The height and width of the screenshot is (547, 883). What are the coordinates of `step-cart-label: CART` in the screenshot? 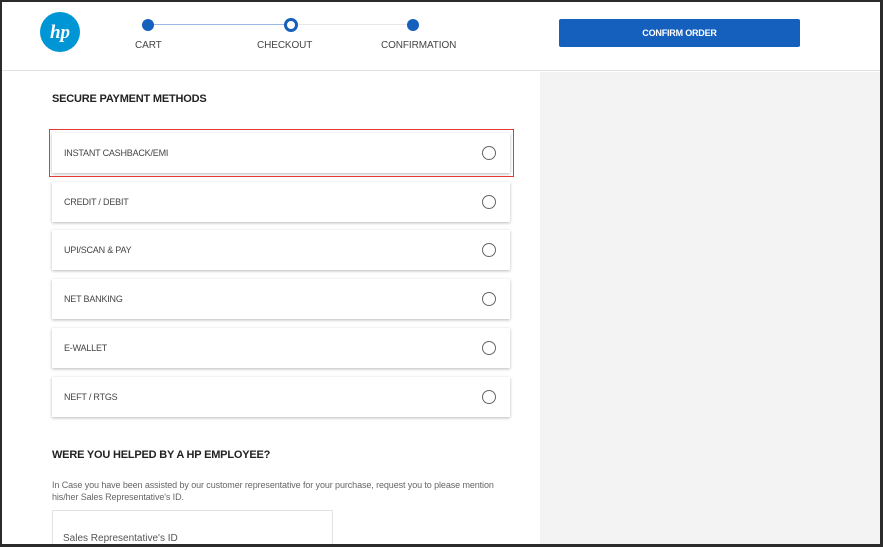 It's located at (148, 45).